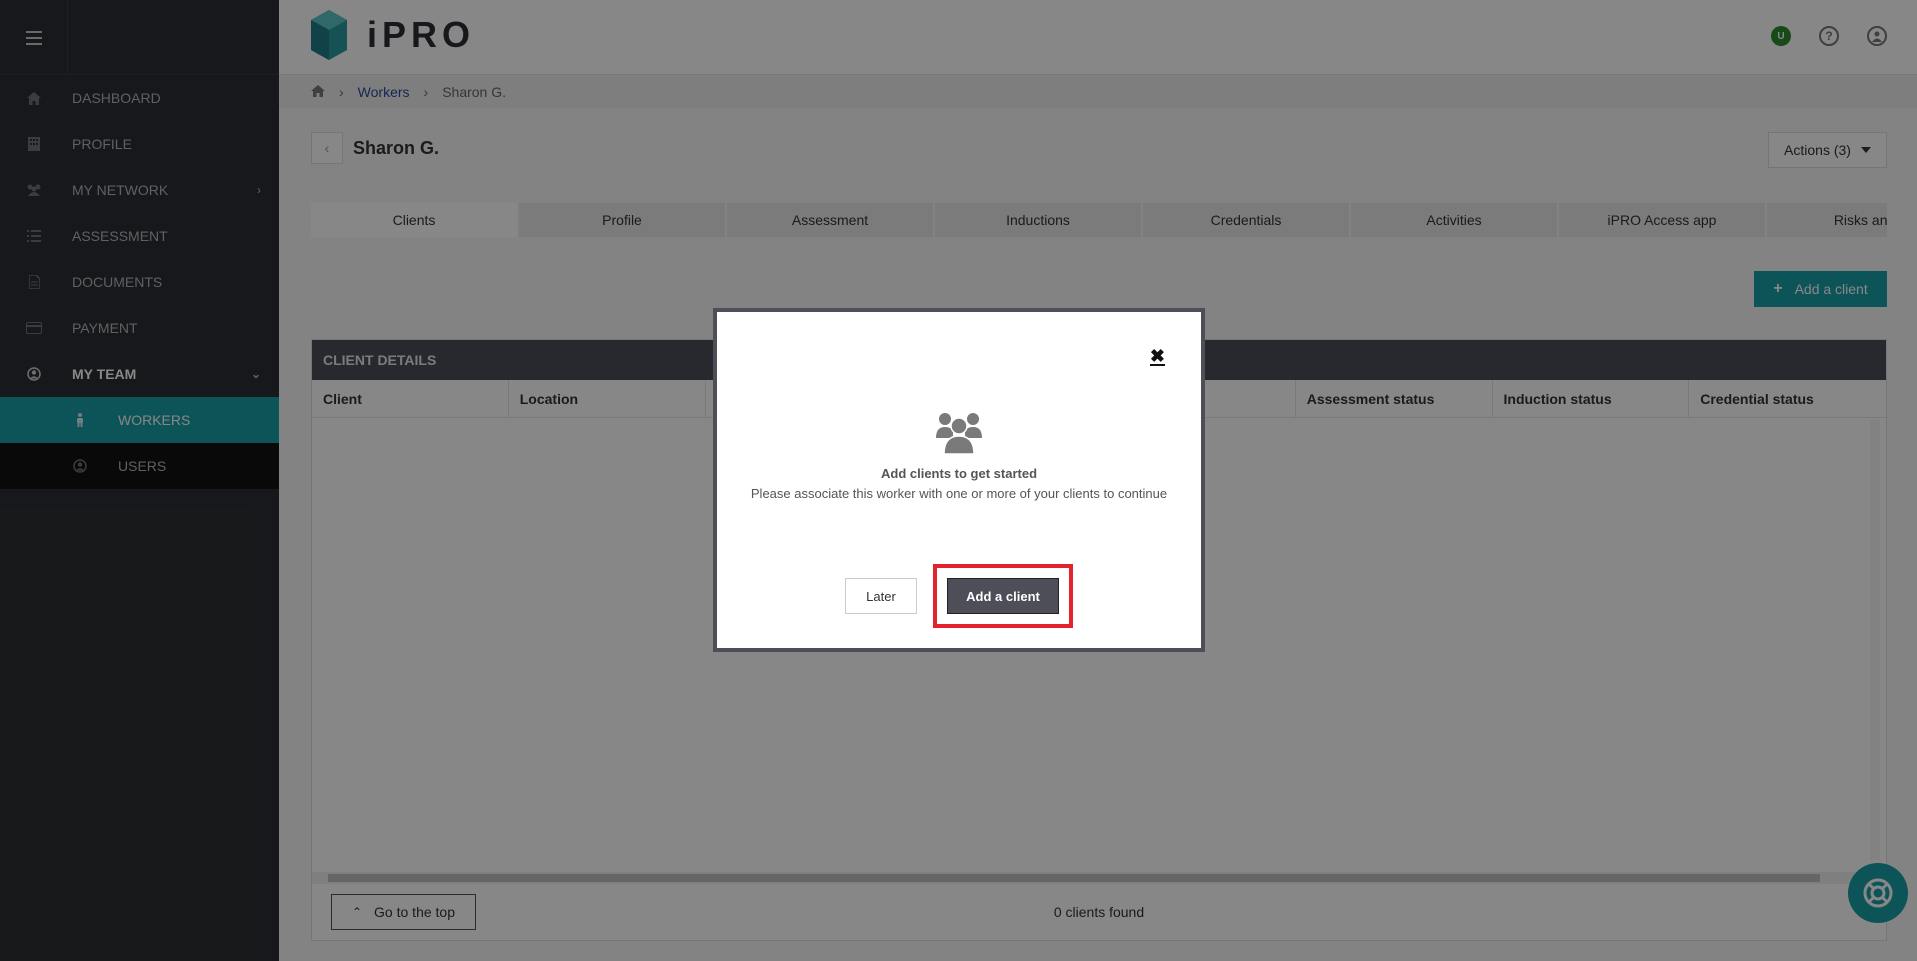 The width and height of the screenshot is (1917, 961). I want to click on later-button: Later, so click(881, 596).